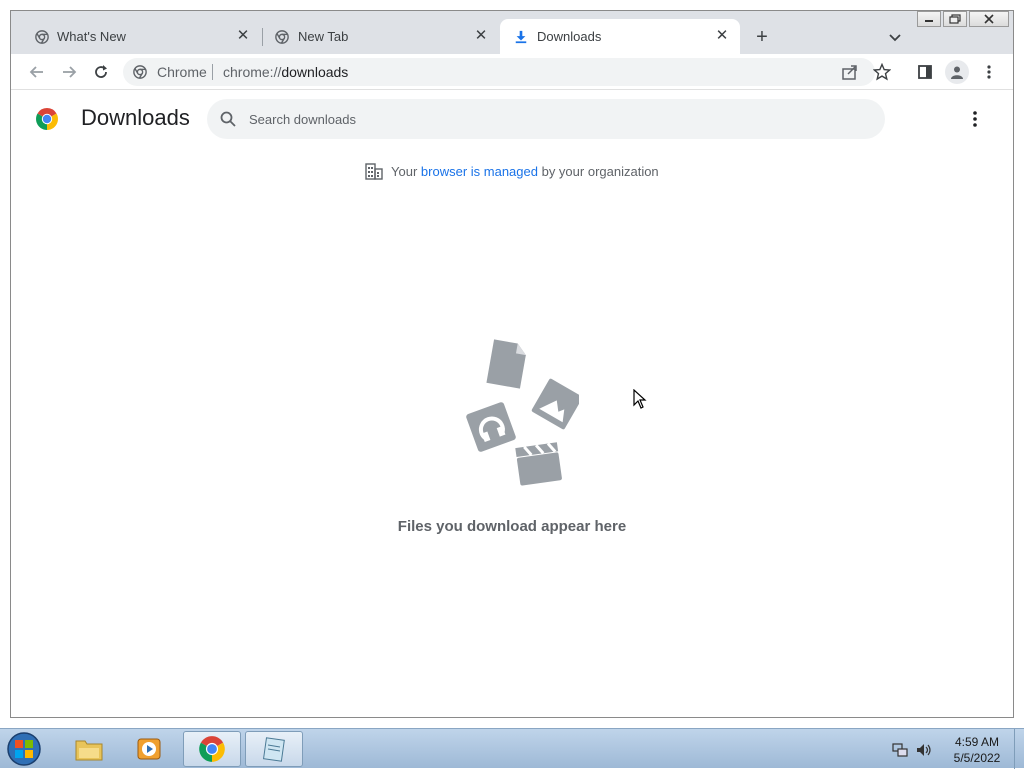 This screenshot has height=769, width=1024. Describe the element at coordinates (404, 171) in the screenshot. I see `managed-prefix: Your` at that location.